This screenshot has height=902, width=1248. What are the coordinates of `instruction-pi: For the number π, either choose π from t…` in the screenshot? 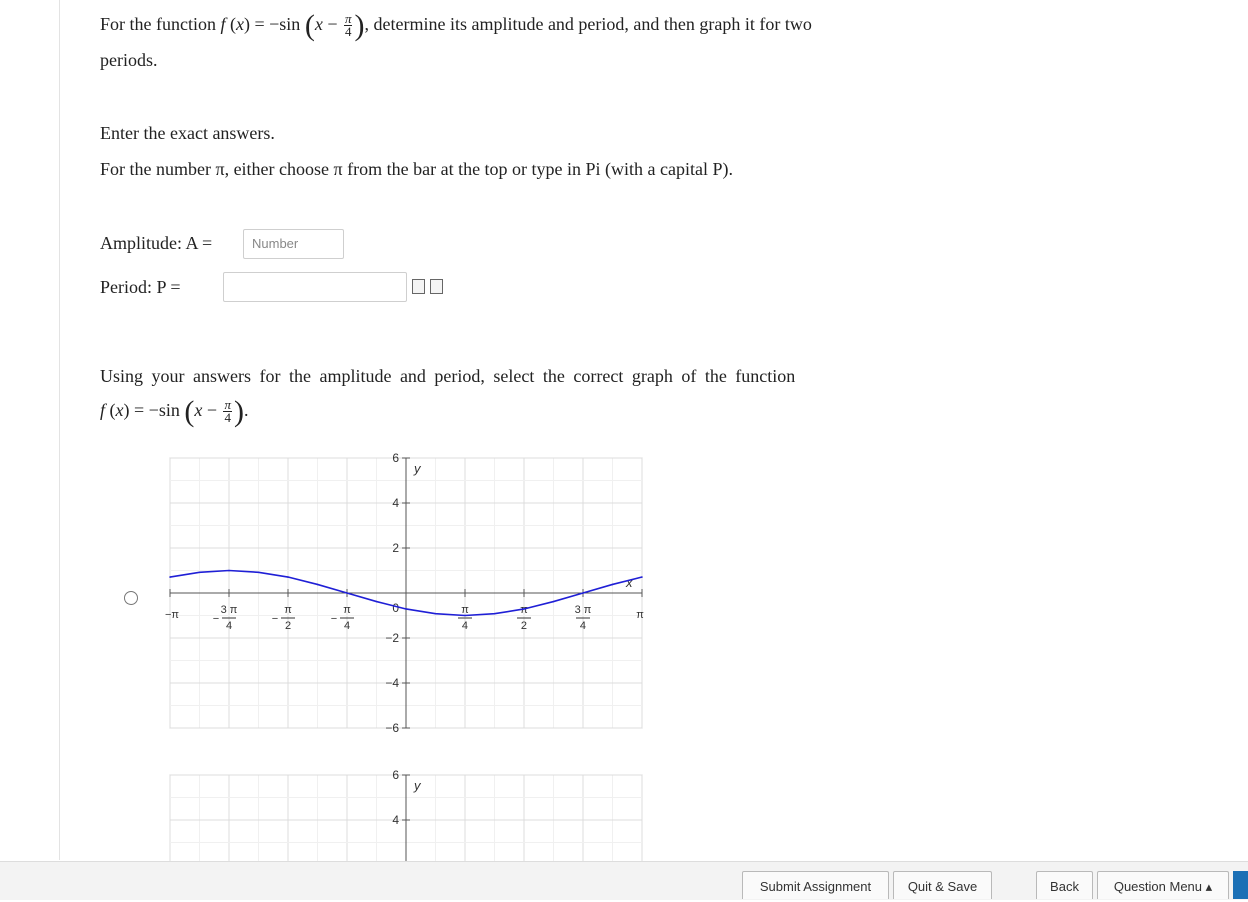 It's located at (417, 169).